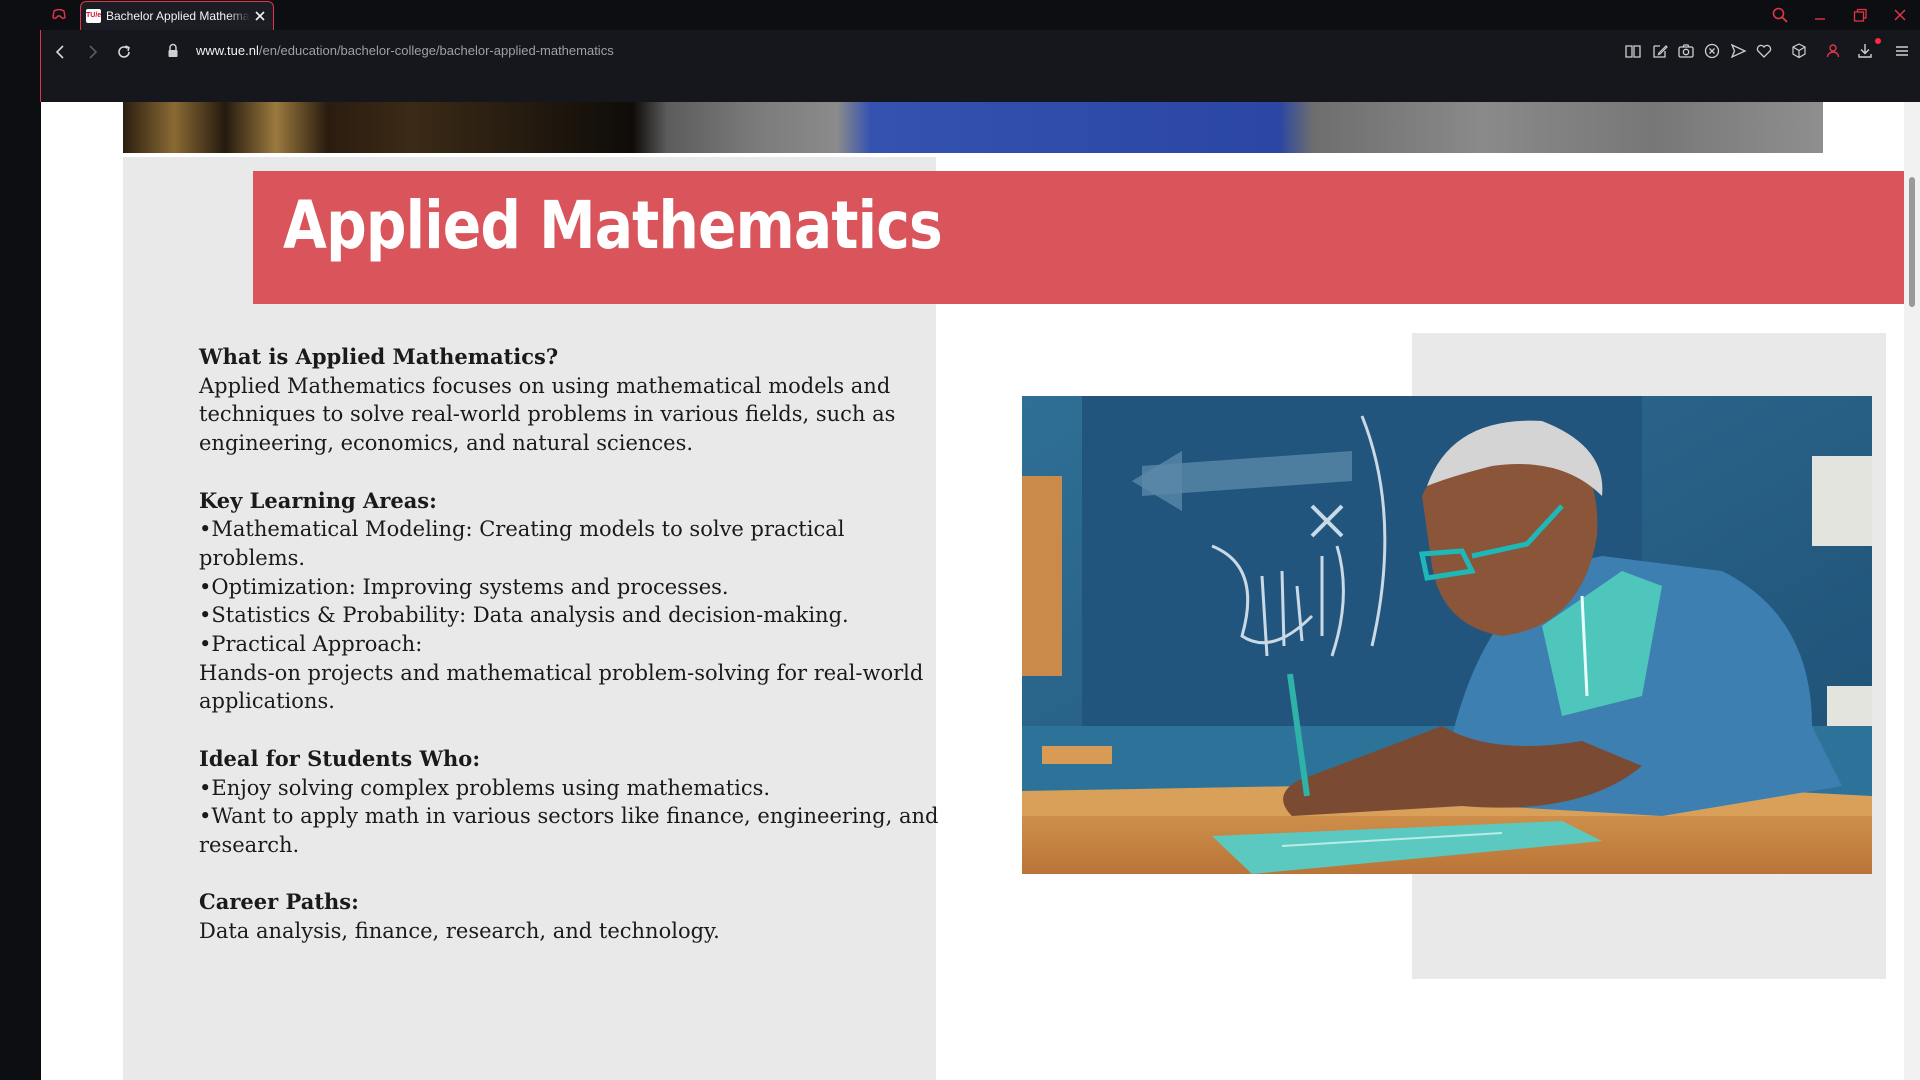 Image resolution: width=1920 pixels, height=1080 pixels. I want to click on tab-close-icon, so click(260, 16).